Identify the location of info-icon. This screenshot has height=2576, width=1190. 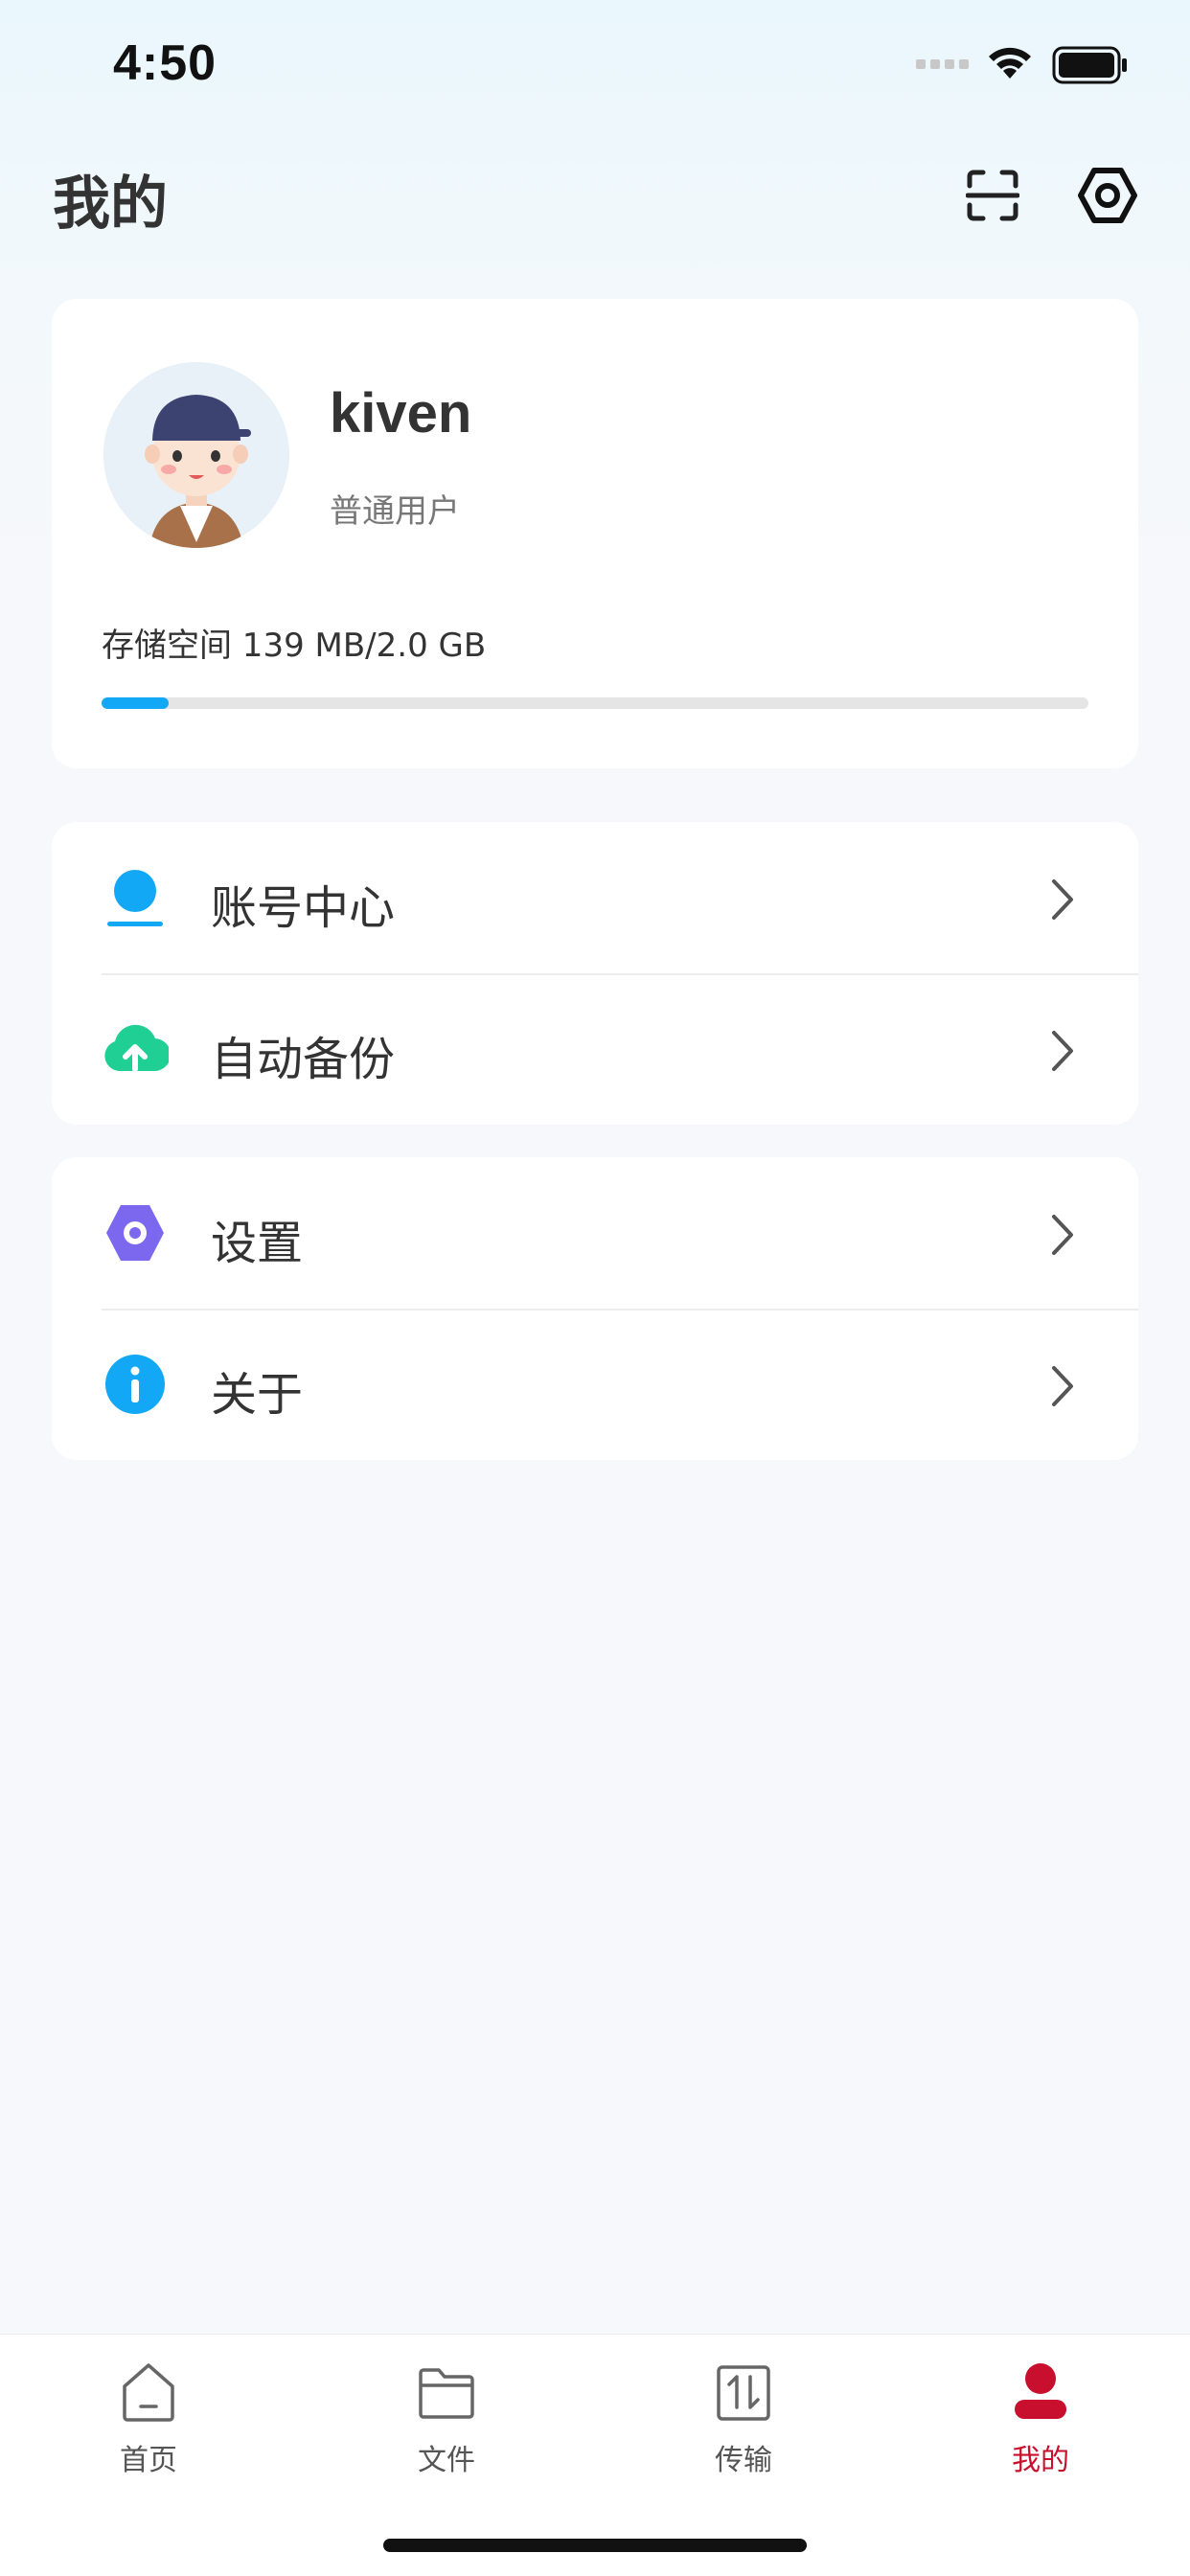
(136, 1384).